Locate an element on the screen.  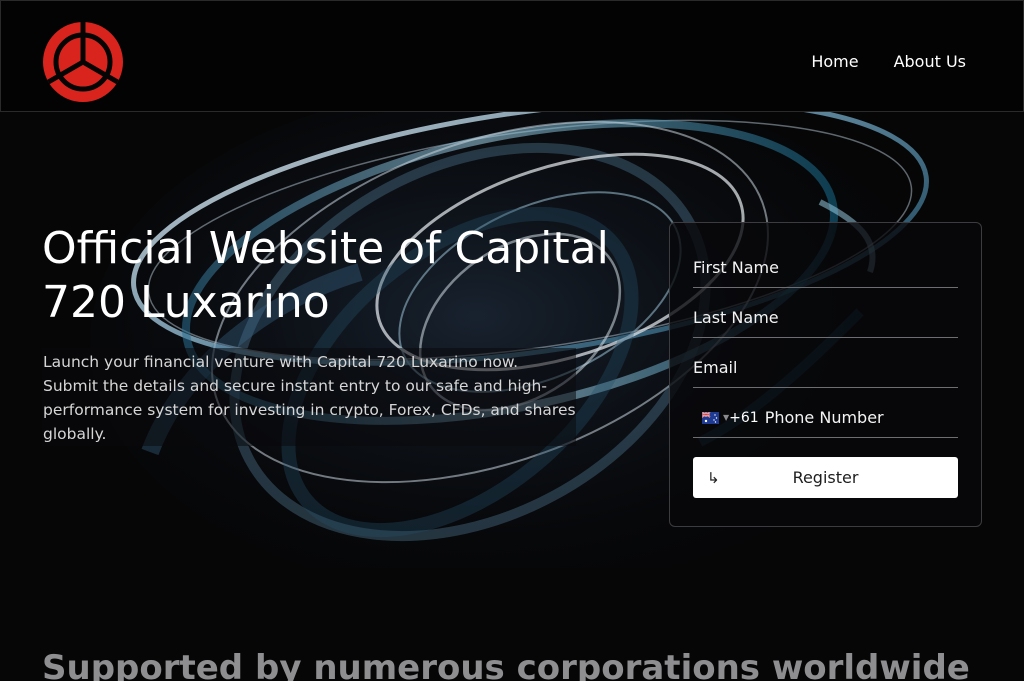
email-input is located at coordinates (825, 367).